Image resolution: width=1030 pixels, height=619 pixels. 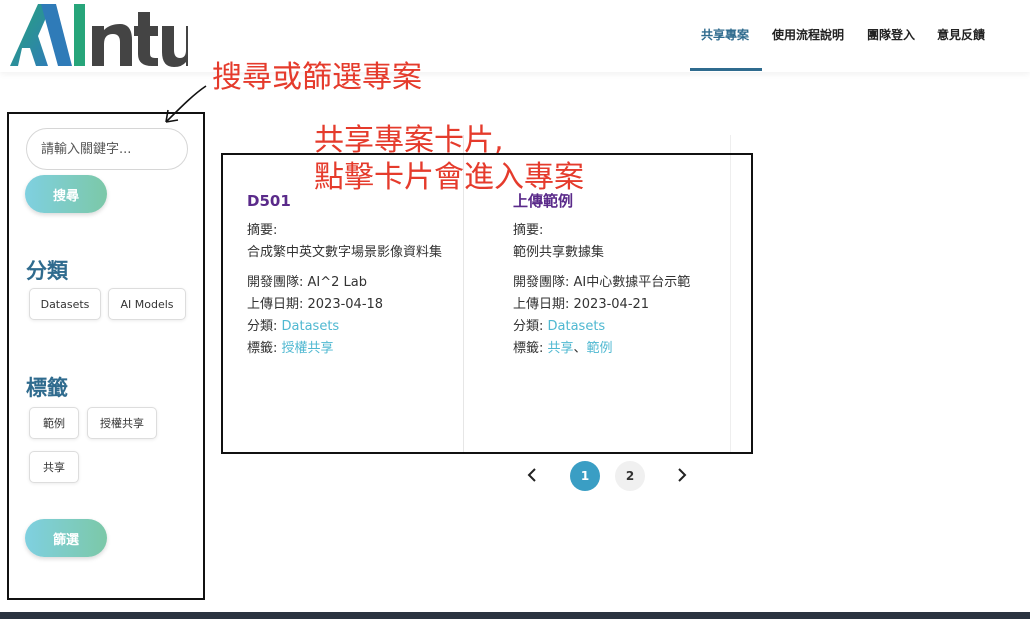 I want to click on card-summary: 合成繁中英文數字場景影像資料集, so click(x=345, y=252).